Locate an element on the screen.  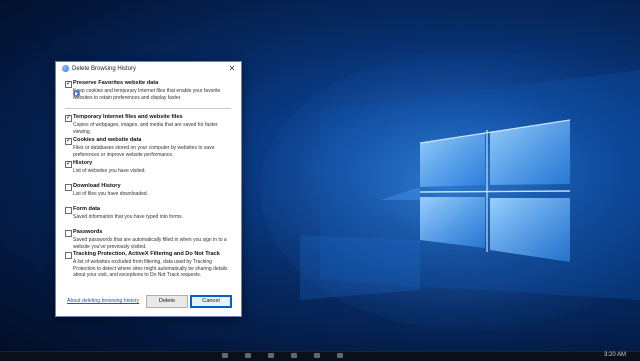
option-label: History is located at coordinates (83, 163).